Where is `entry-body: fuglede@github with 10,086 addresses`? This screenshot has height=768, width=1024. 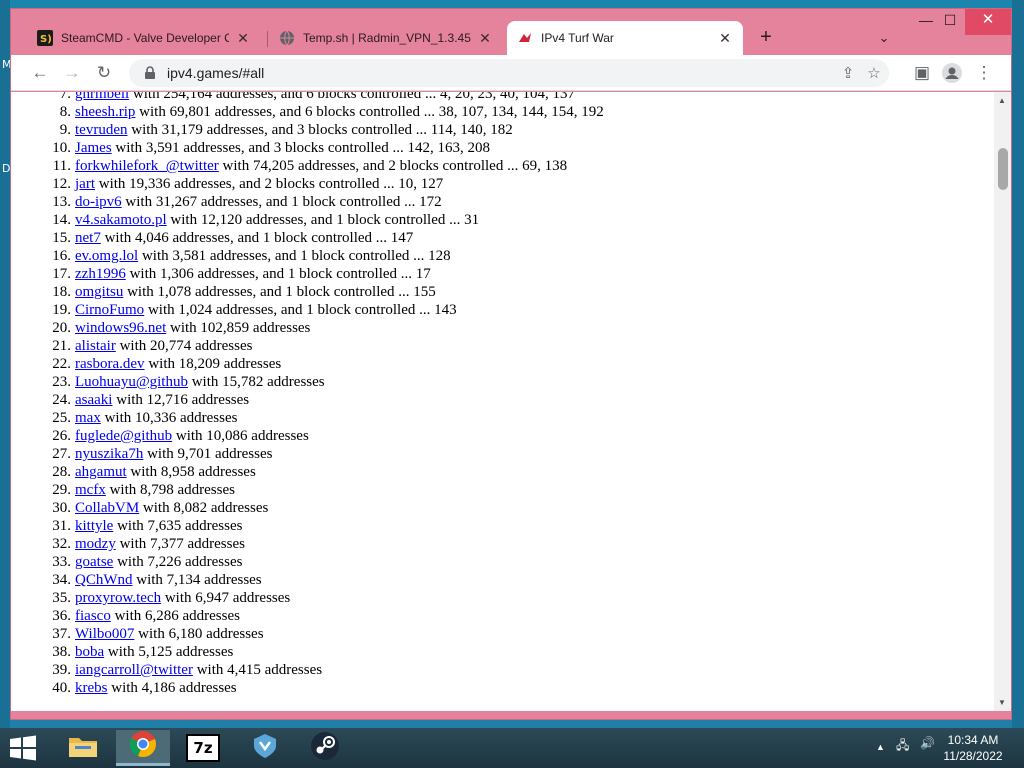
entry-body: fuglede@github with 10,086 addresses is located at coordinates (345, 436).